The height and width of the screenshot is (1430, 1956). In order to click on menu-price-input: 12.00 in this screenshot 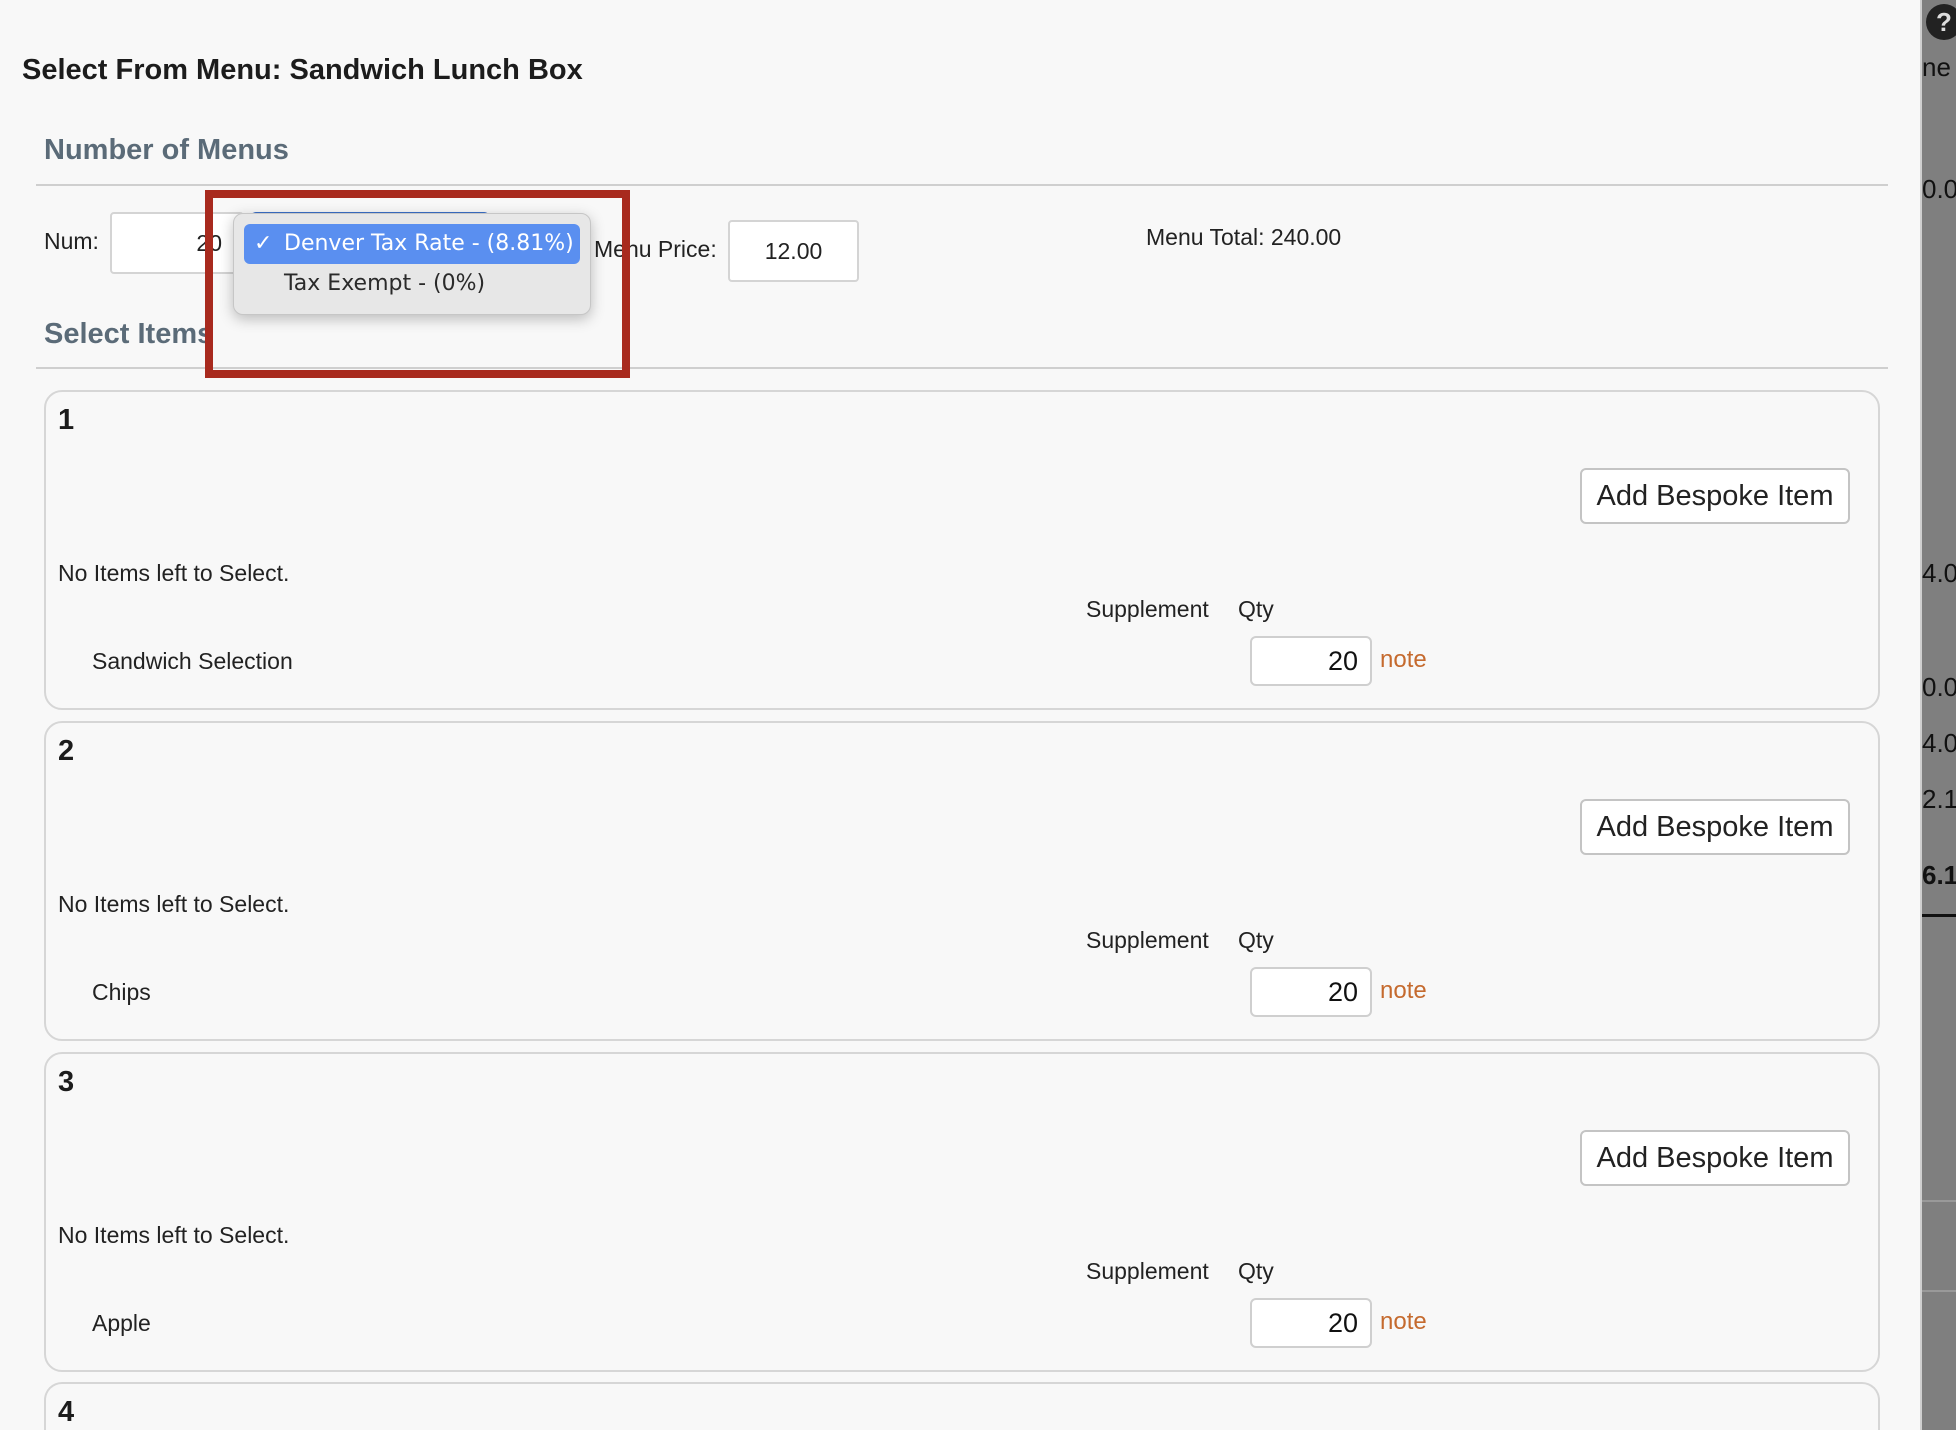, I will do `click(793, 251)`.